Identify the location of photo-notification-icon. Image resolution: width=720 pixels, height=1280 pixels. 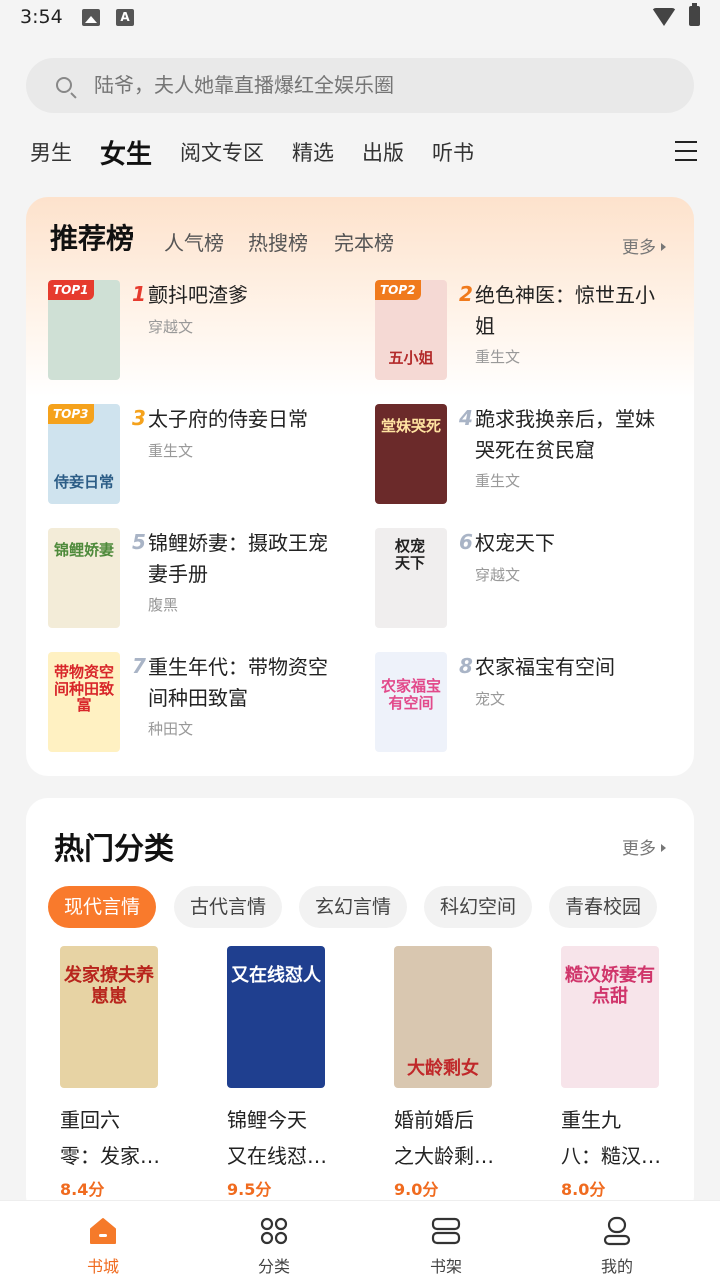
(91, 17).